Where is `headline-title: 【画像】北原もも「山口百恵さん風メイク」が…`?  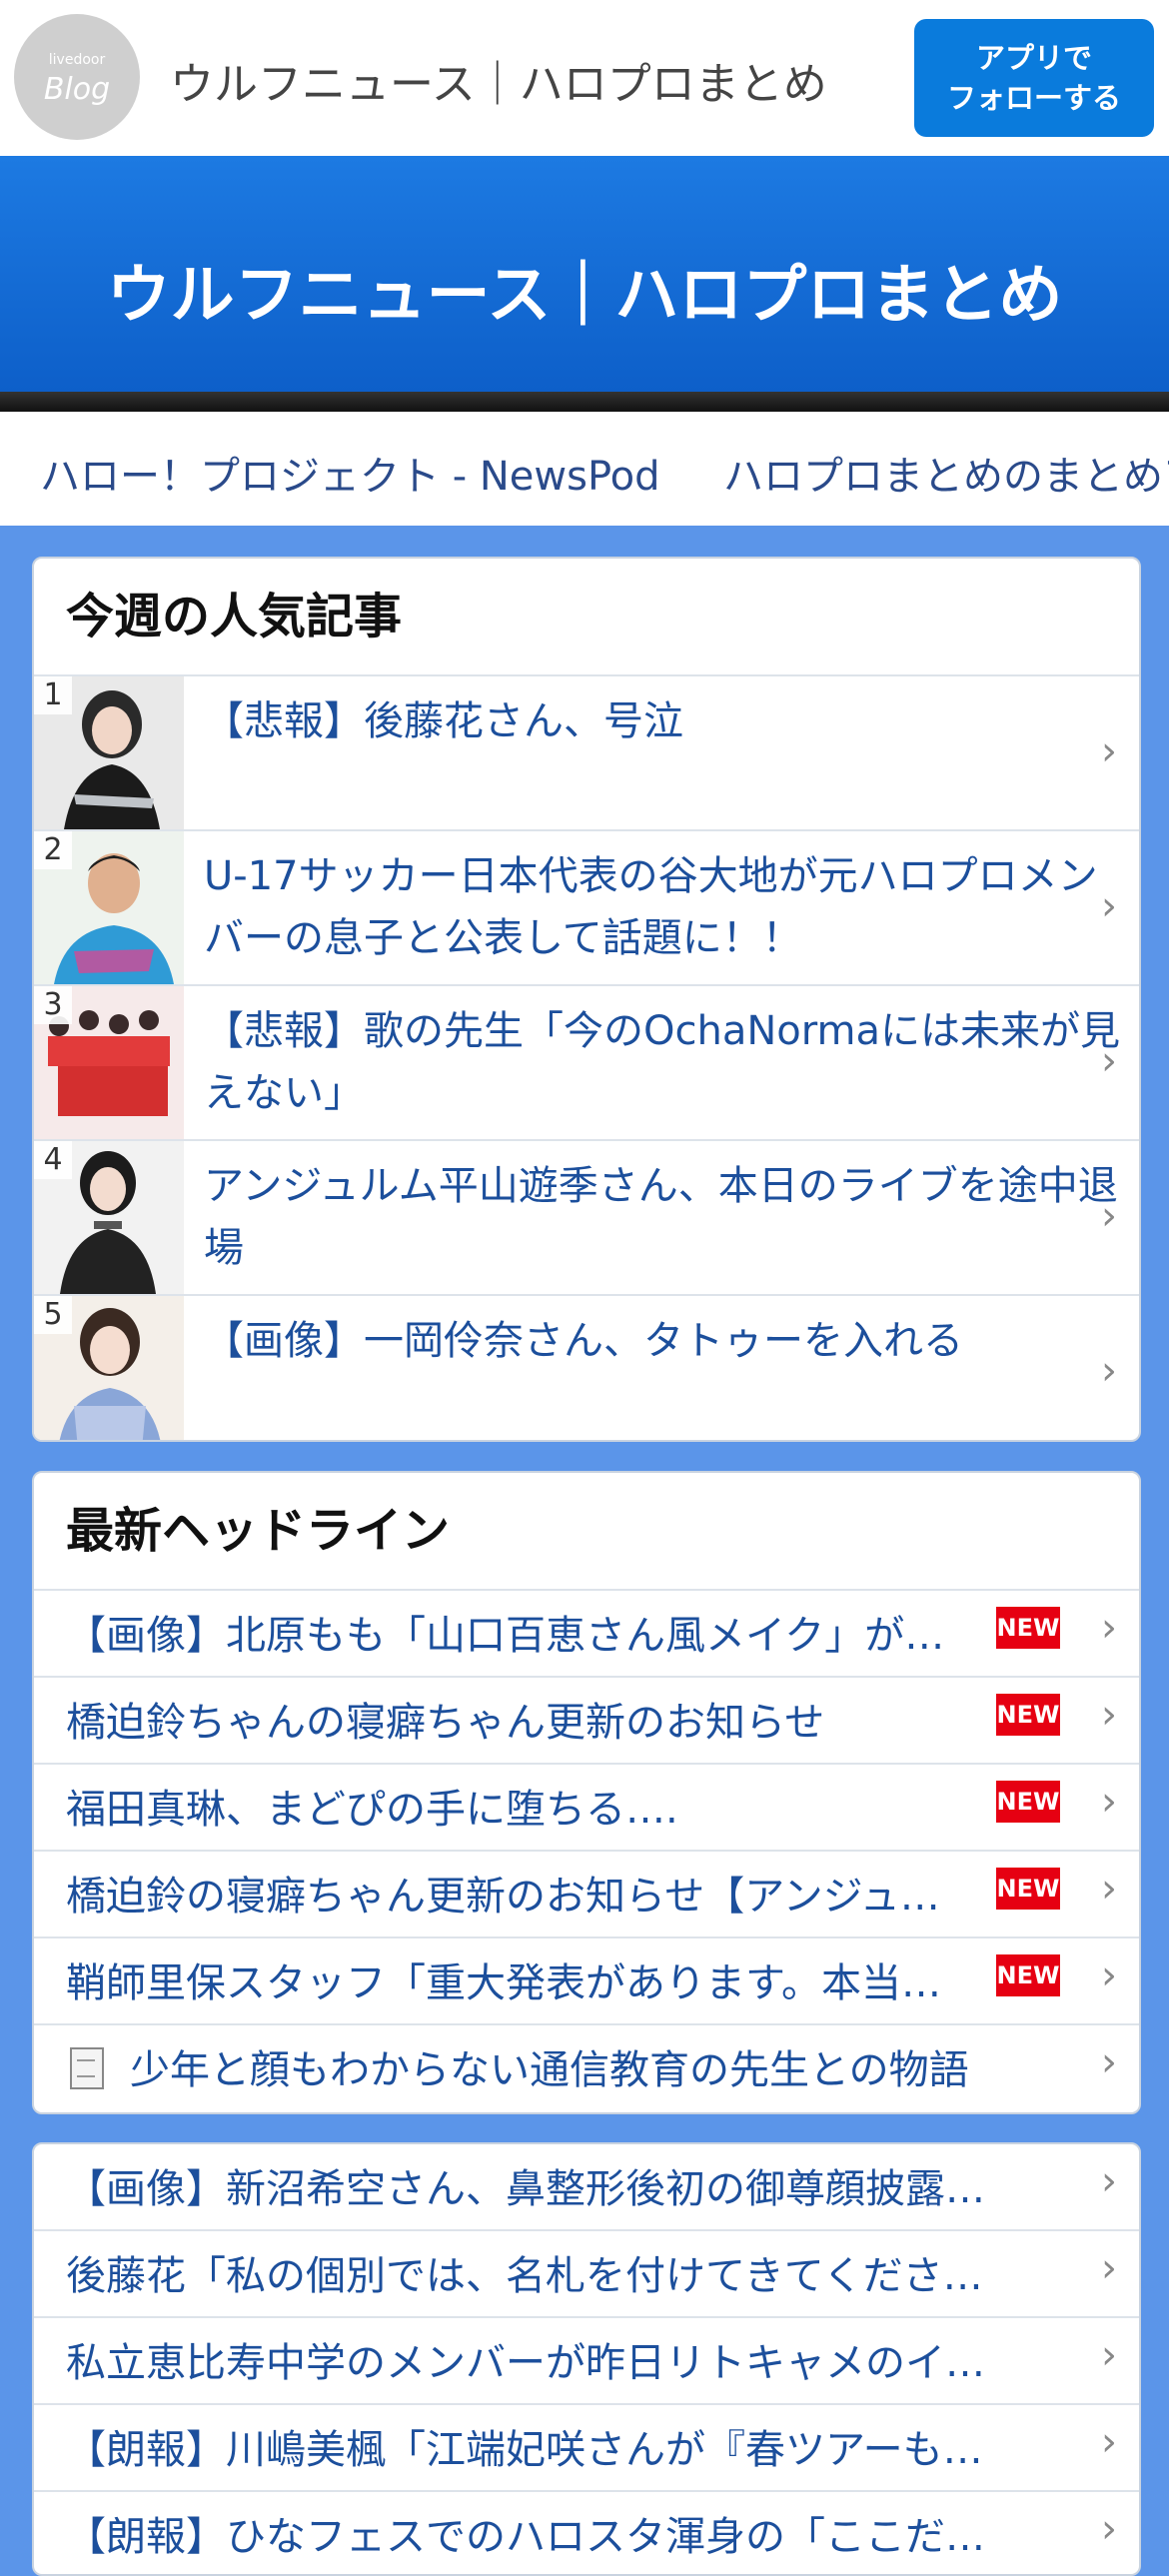 headline-title: 【画像】北原もも「山口百恵さん風メイク」が… is located at coordinates (506, 1636).